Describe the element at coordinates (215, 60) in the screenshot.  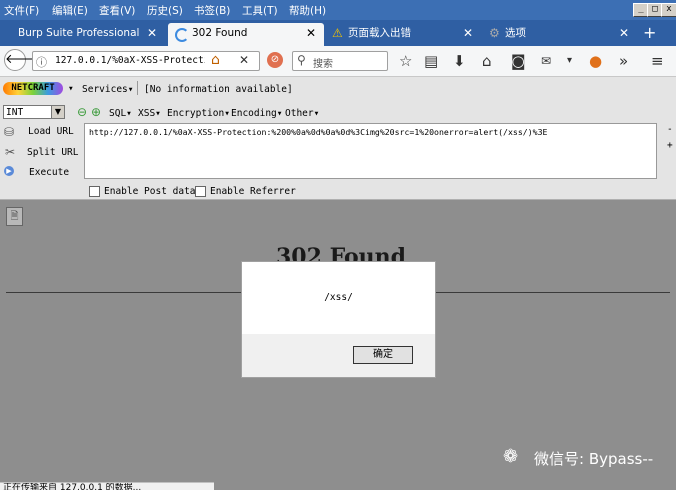
I see `home-page-icon: ⌂` at that location.